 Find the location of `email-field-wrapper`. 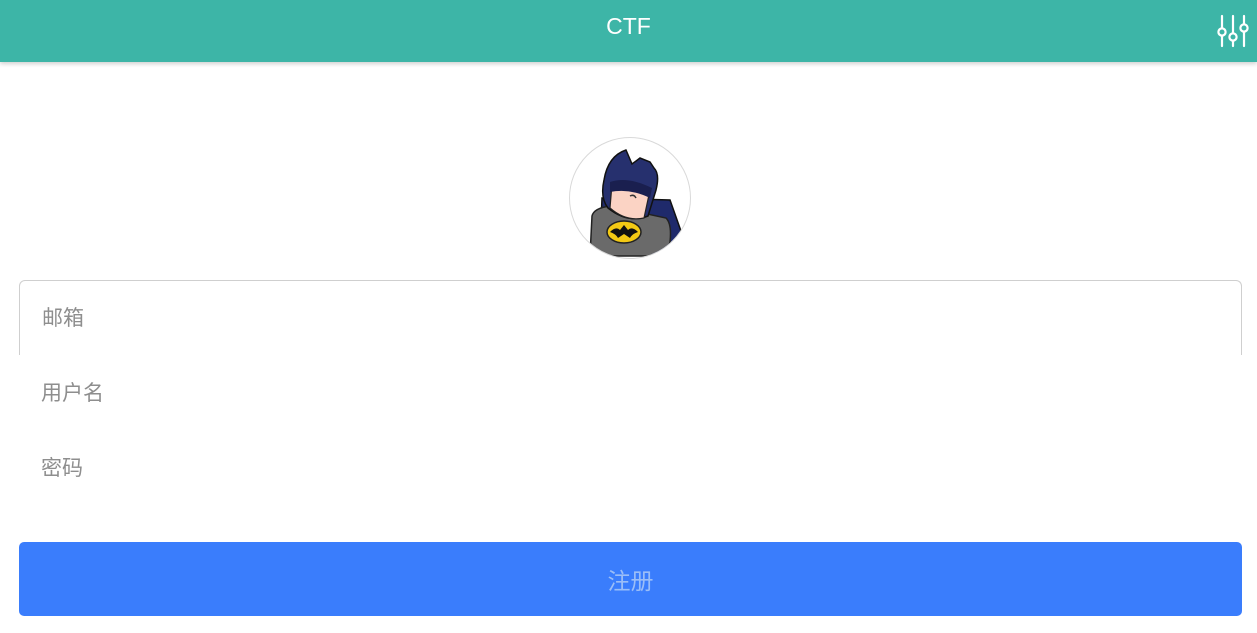

email-field-wrapper is located at coordinates (630, 317).